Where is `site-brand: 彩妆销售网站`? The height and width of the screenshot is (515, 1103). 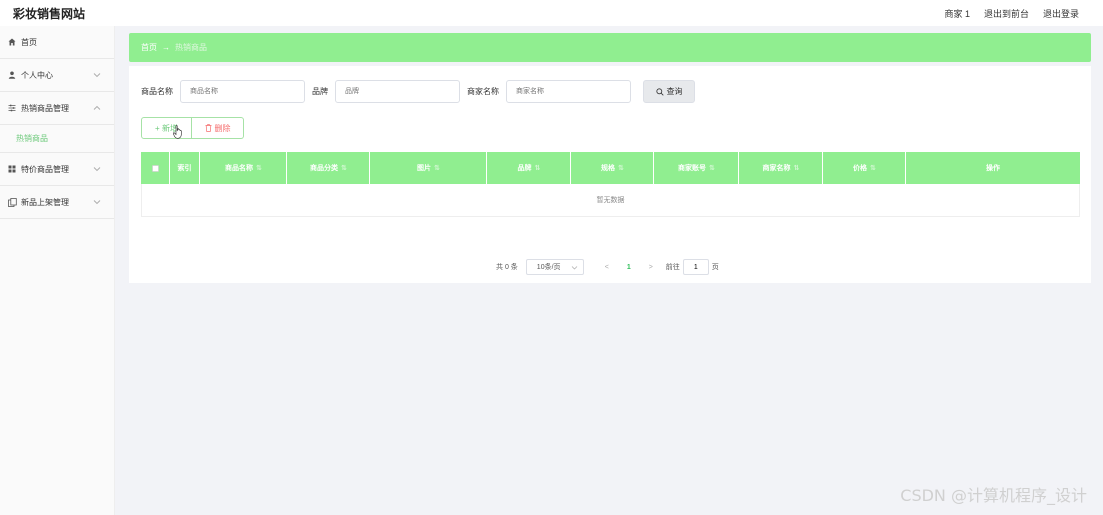 site-brand: 彩妆销售网站 is located at coordinates (49, 14).